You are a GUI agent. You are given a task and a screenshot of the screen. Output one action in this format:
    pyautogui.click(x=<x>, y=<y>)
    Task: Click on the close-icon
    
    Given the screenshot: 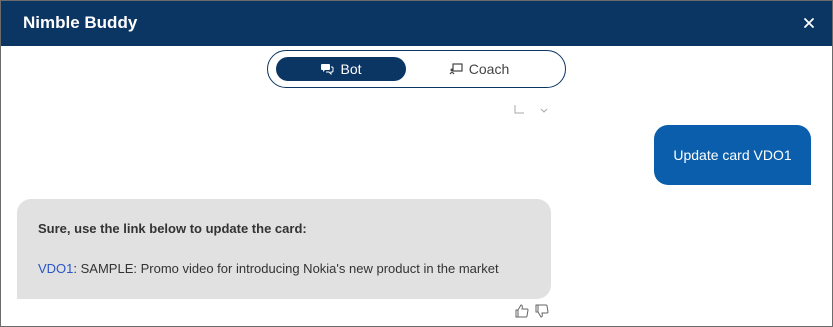 What is the action you would take?
    pyautogui.click(x=809, y=23)
    